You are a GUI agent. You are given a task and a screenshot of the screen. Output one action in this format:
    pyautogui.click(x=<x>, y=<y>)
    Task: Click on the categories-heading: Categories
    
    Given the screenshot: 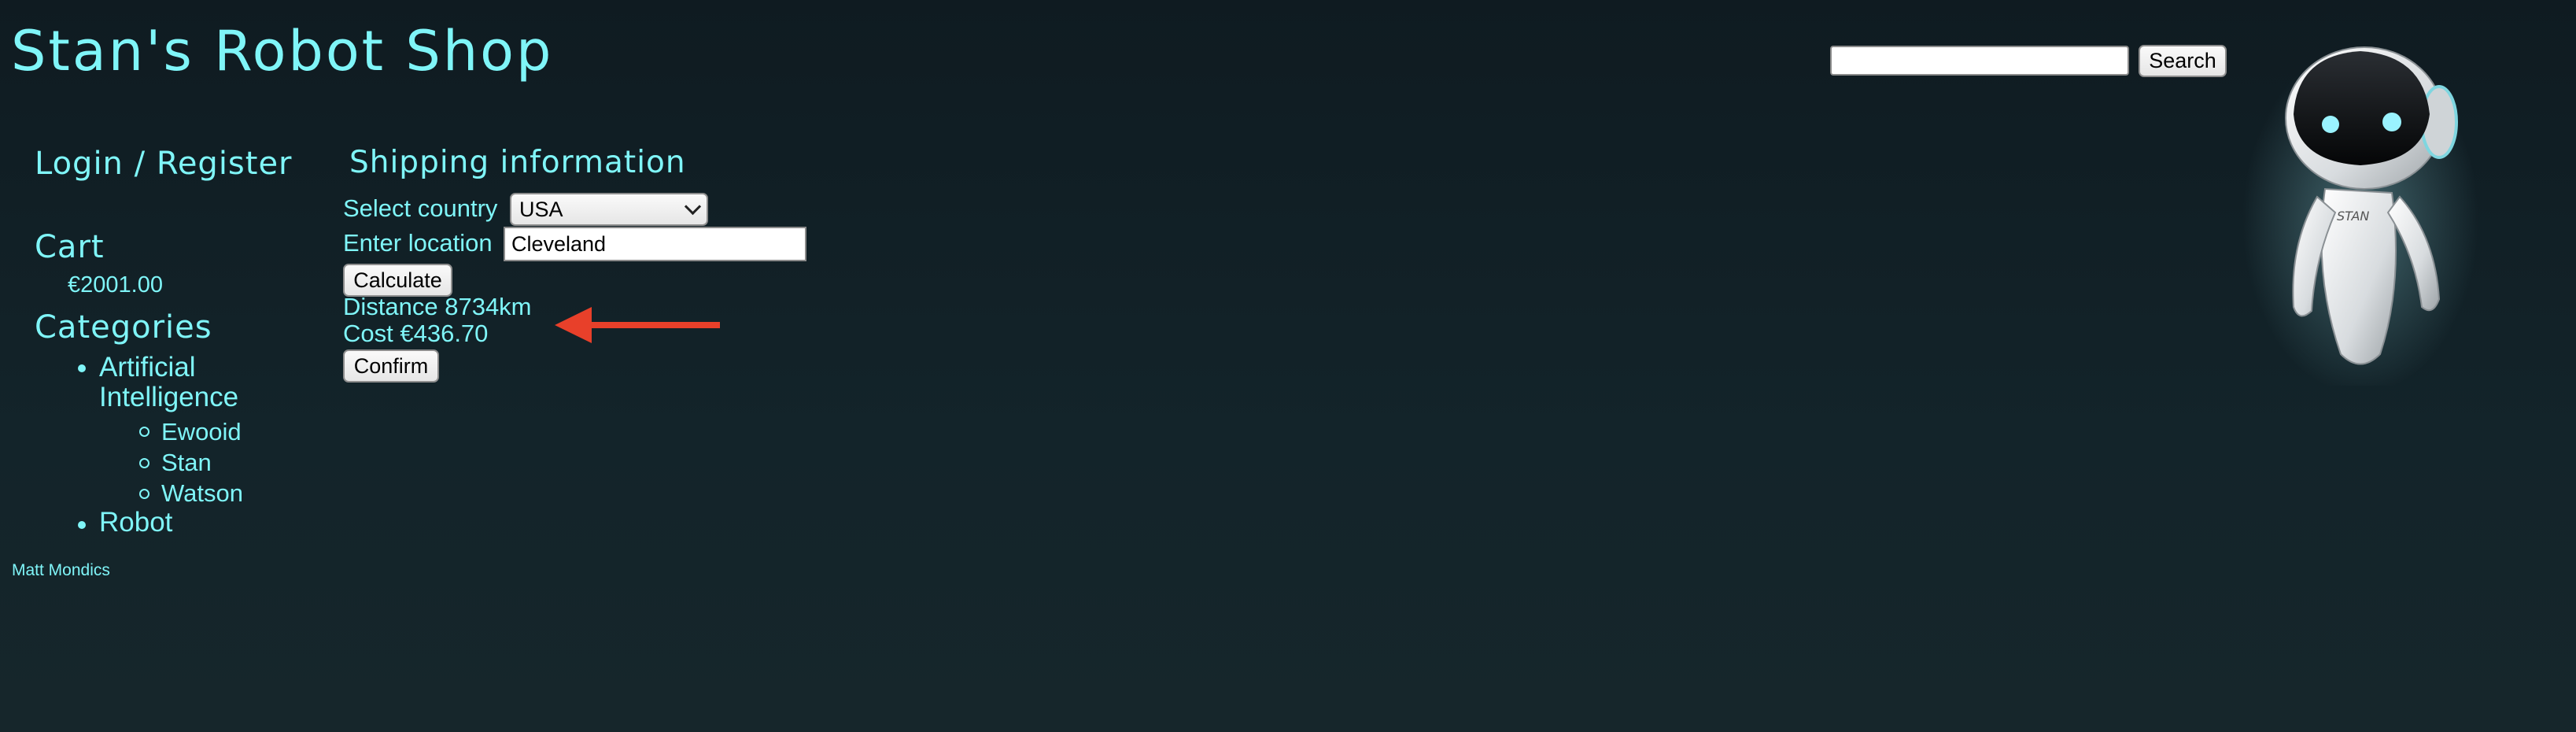 What is the action you would take?
    pyautogui.click(x=124, y=327)
    